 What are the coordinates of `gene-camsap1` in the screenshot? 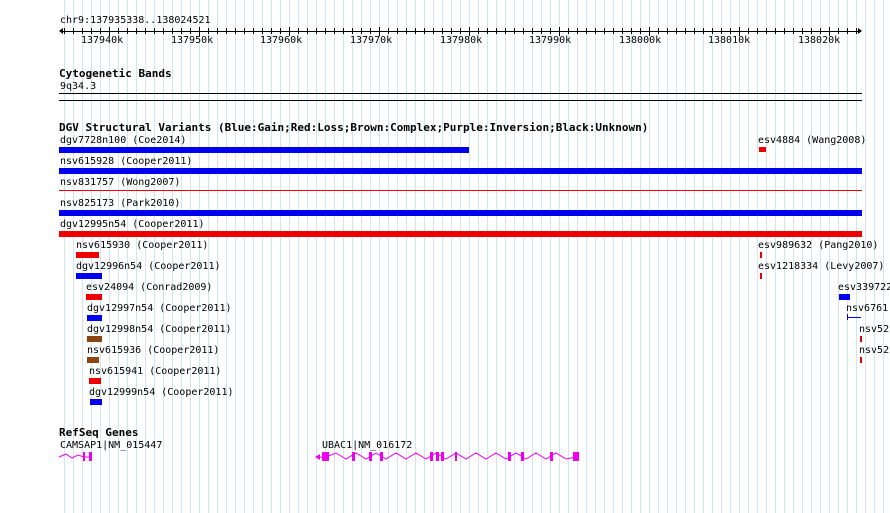 It's located at (75, 456).